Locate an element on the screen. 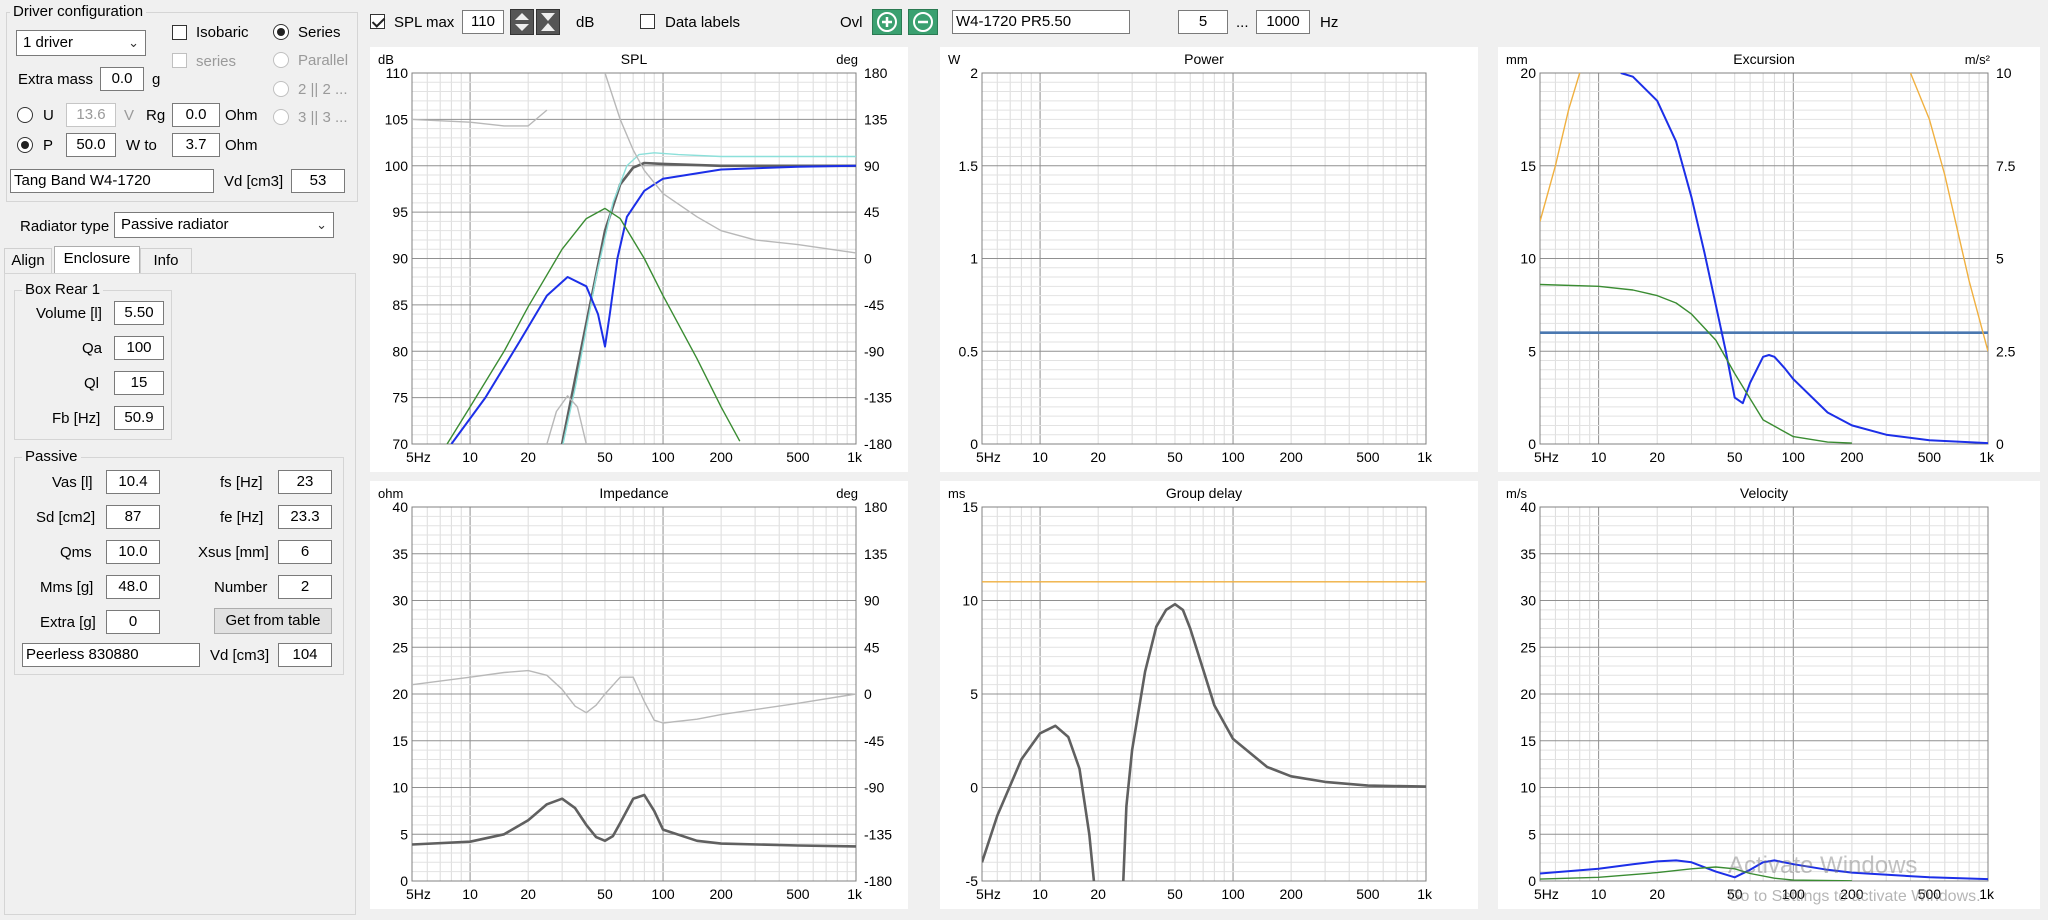 The height and width of the screenshot is (920, 2048). y2-tick-label: 2.5 is located at coordinates (2006, 351).